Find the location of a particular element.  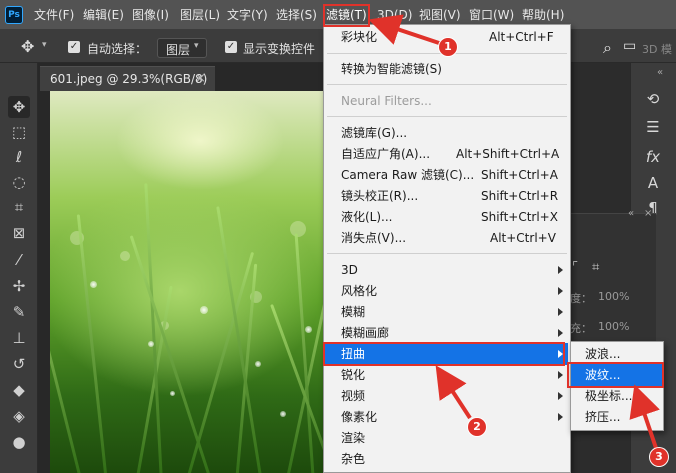

opacity-value: 100% is located at coordinates (613, 296).